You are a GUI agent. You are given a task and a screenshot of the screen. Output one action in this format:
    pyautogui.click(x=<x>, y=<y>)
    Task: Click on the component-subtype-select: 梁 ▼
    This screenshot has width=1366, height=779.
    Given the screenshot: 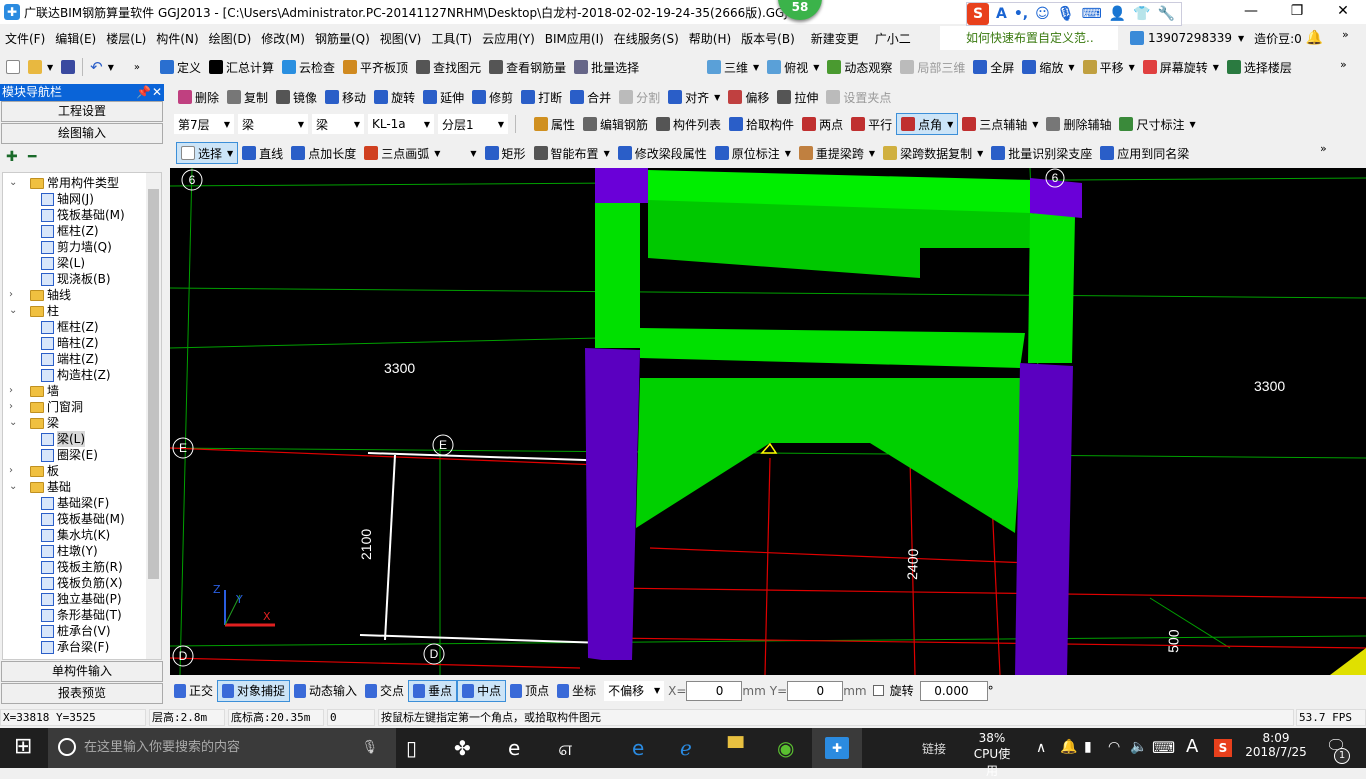 What is the action you would take?
    pyautogui.click(x=338, y=124)
    